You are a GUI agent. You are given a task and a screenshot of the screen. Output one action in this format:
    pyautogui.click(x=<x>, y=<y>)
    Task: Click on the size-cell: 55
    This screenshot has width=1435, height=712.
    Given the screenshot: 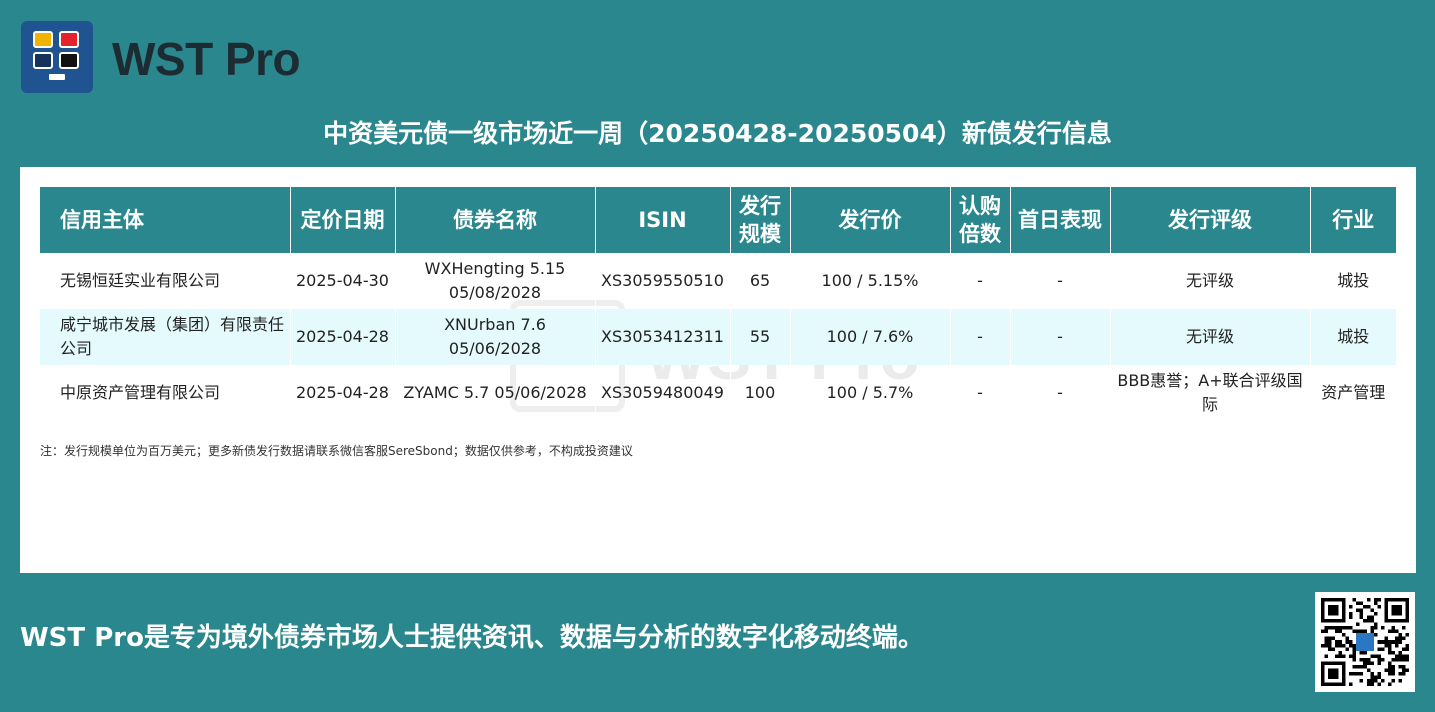 What is the action you would take?
    pyautogui.click(x=760, y=337)
    